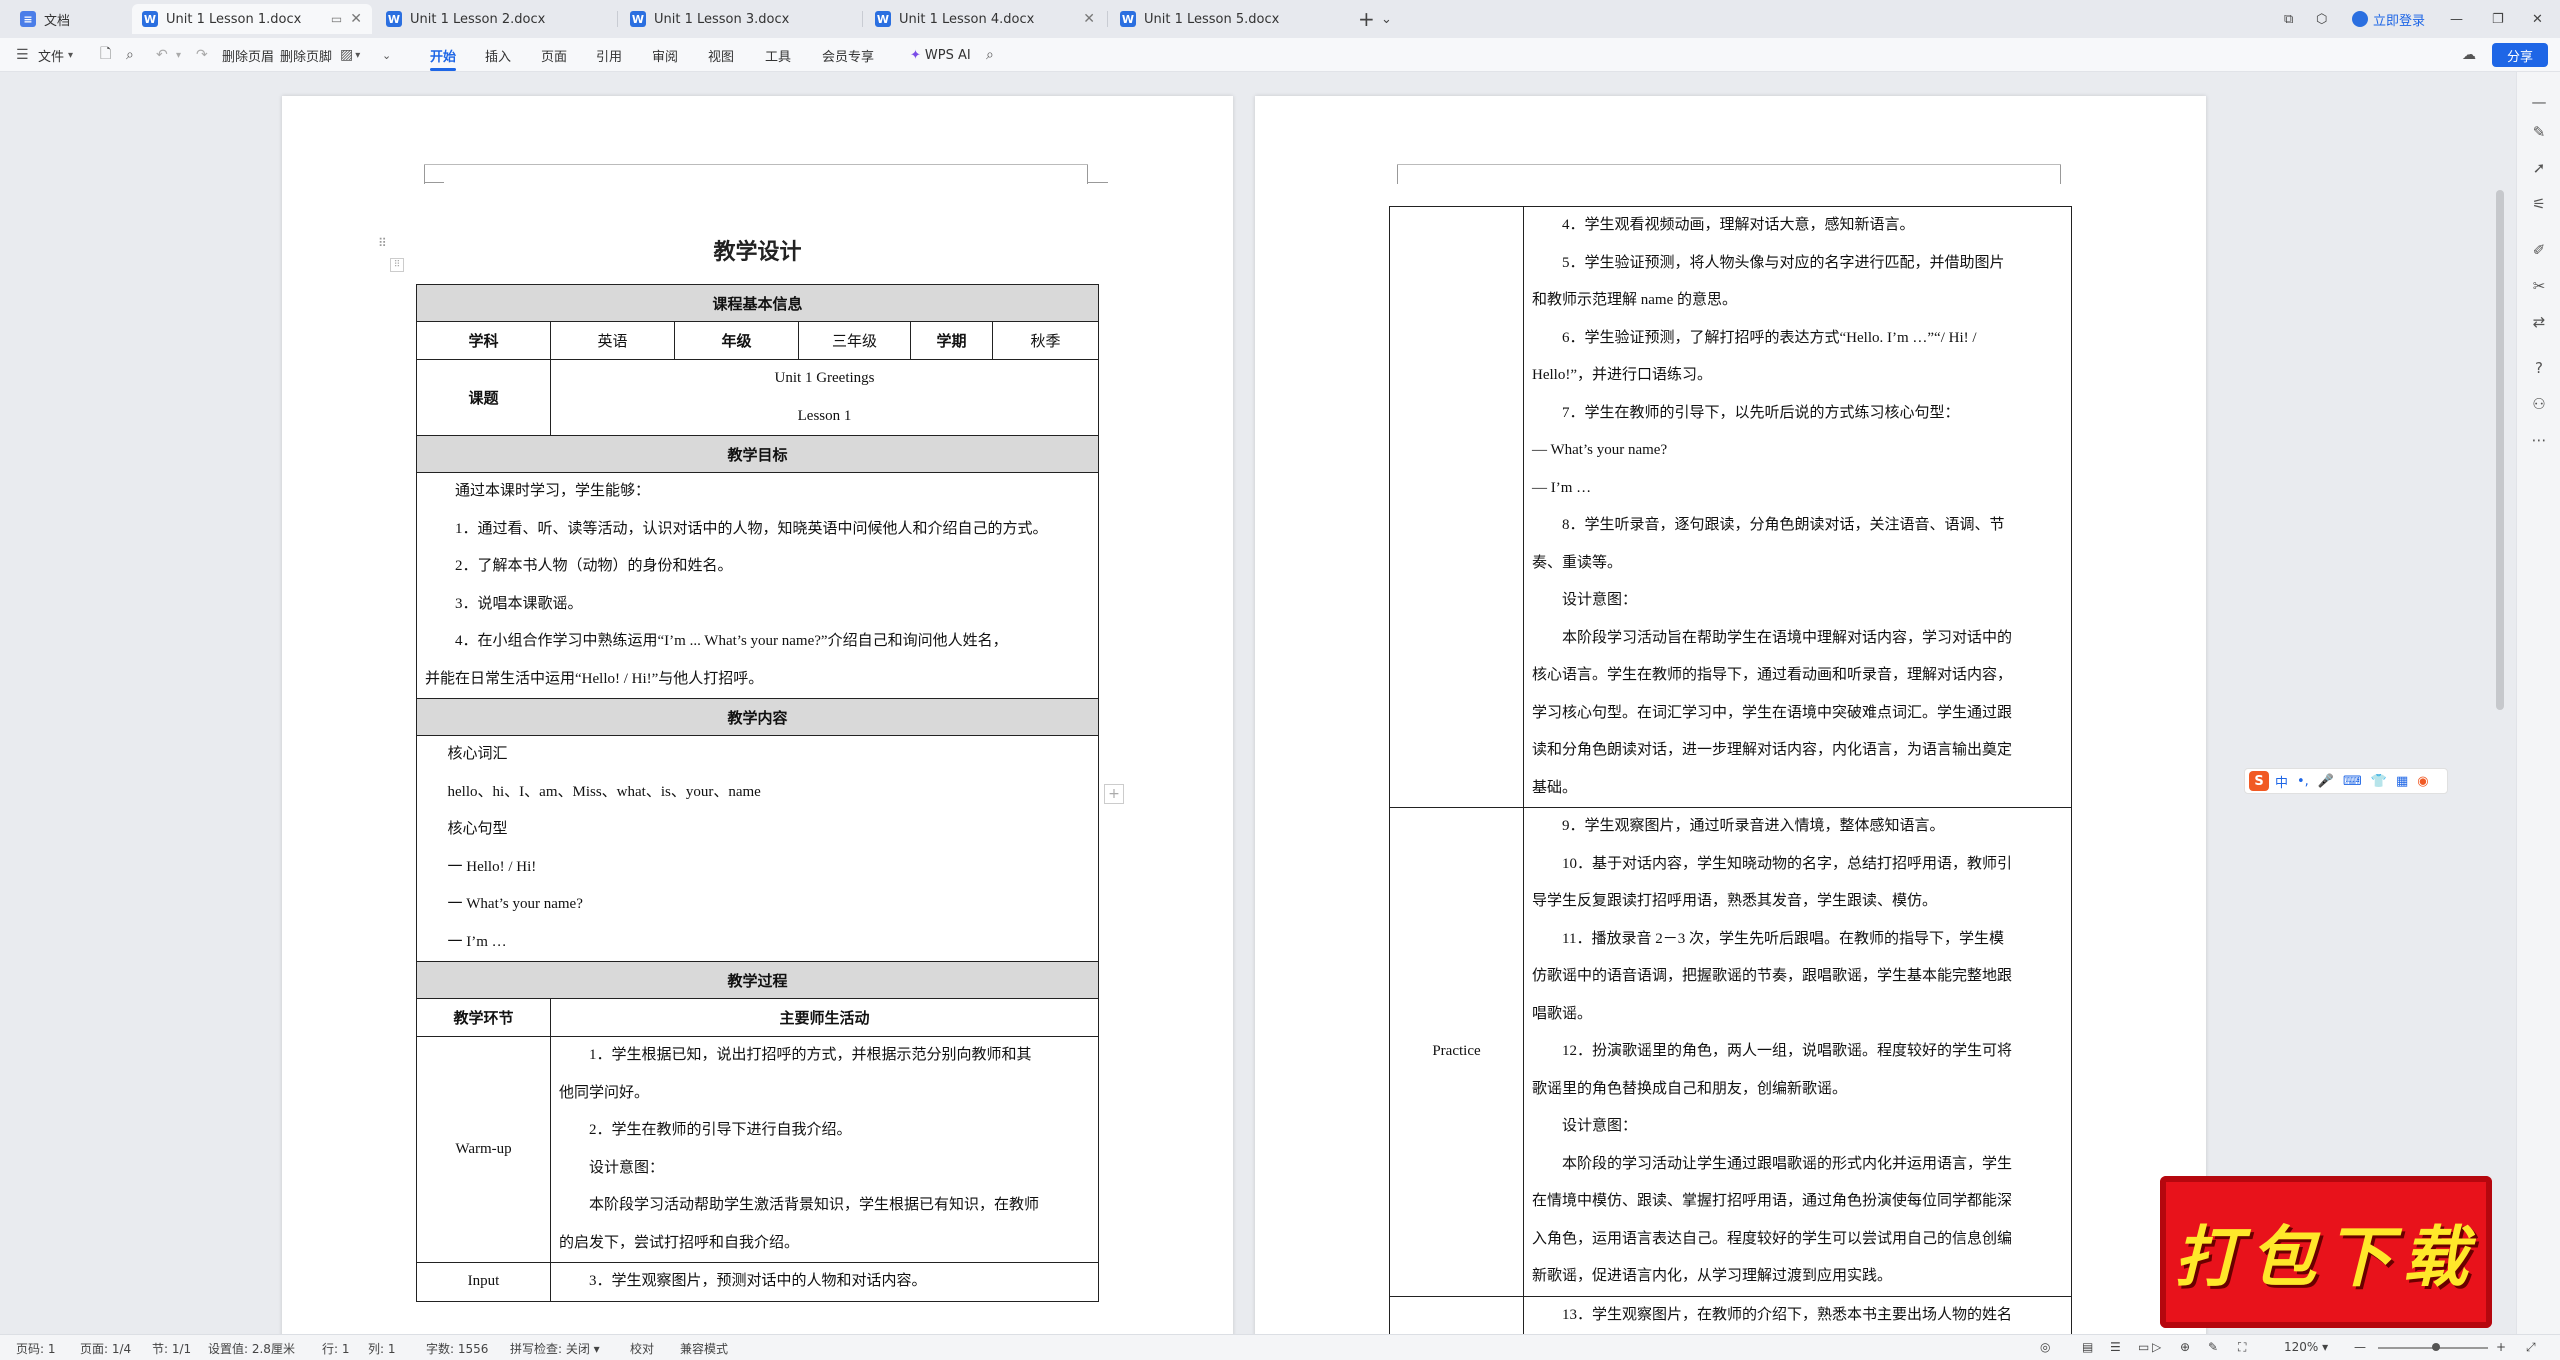 Image resolution: width=2560 pixels, height=1360 pixels. Describe the element at coordinates (721, 55) in the screenshot. I see `menu-view: 视图` at that location.